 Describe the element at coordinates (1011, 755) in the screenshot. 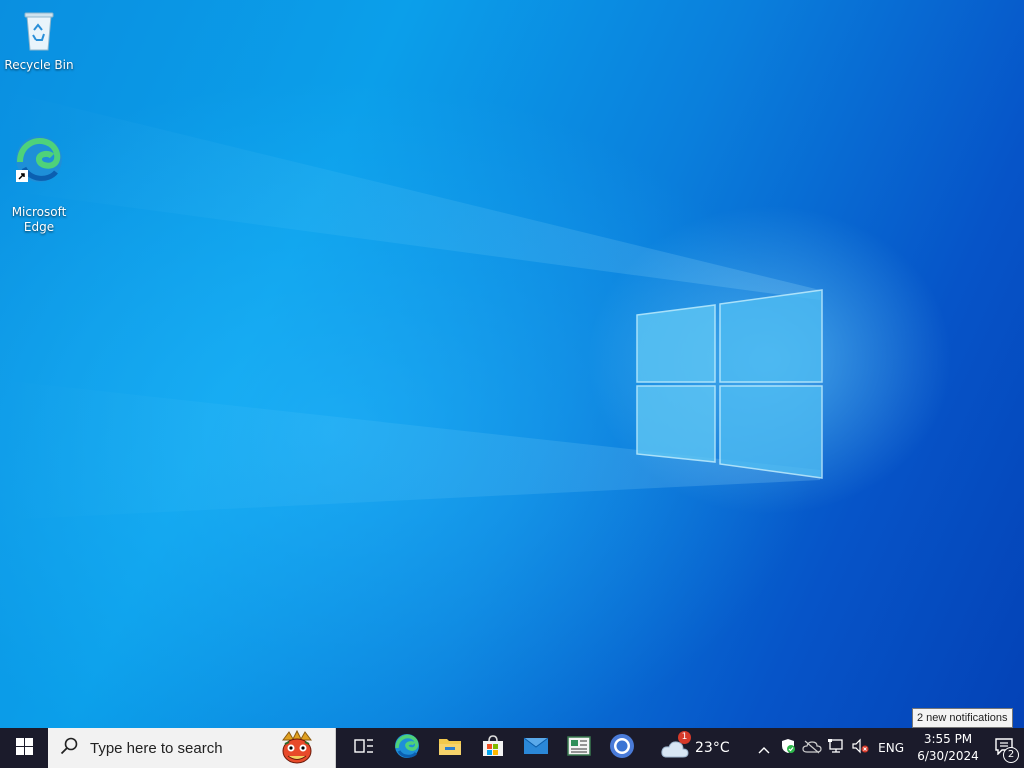

I see `notification-count-badge: 2` at that location.